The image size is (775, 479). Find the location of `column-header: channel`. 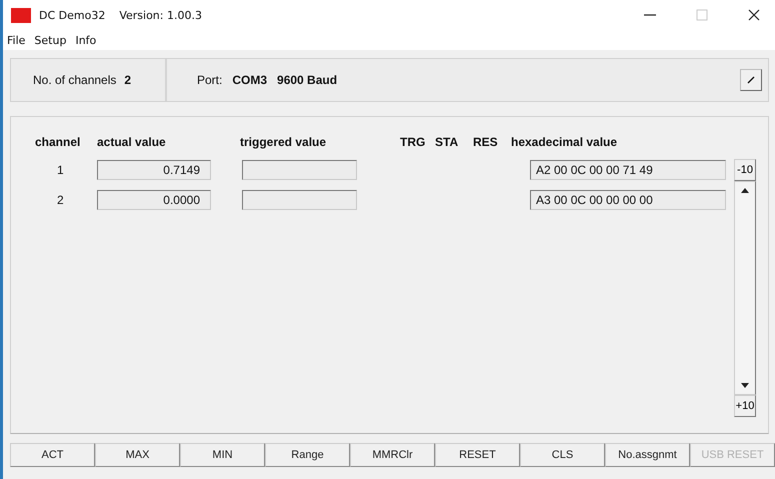

column-header: channel is located at coordinates (58, 143).